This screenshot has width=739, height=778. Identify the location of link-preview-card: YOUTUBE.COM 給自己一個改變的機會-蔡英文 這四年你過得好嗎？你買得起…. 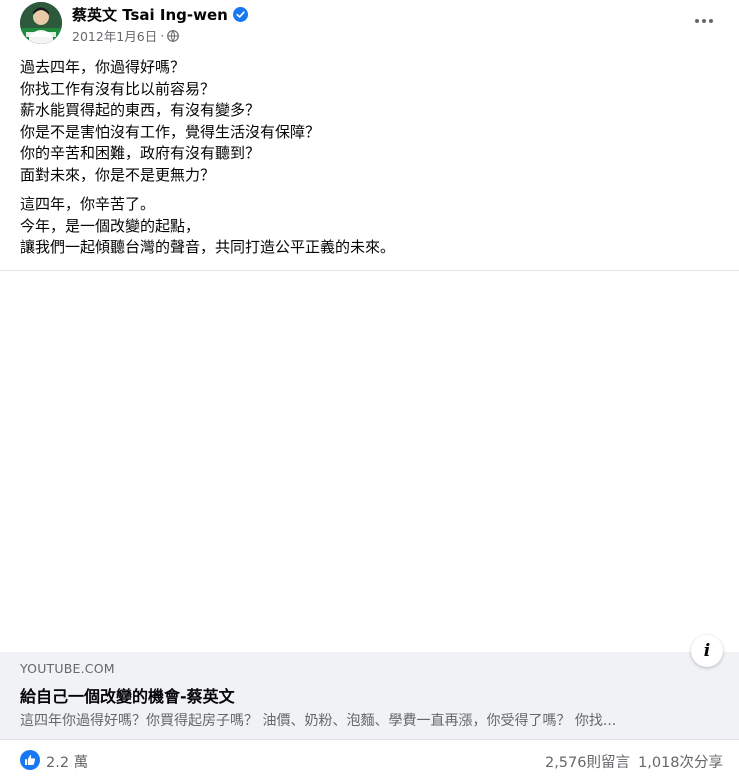
(369, 695).